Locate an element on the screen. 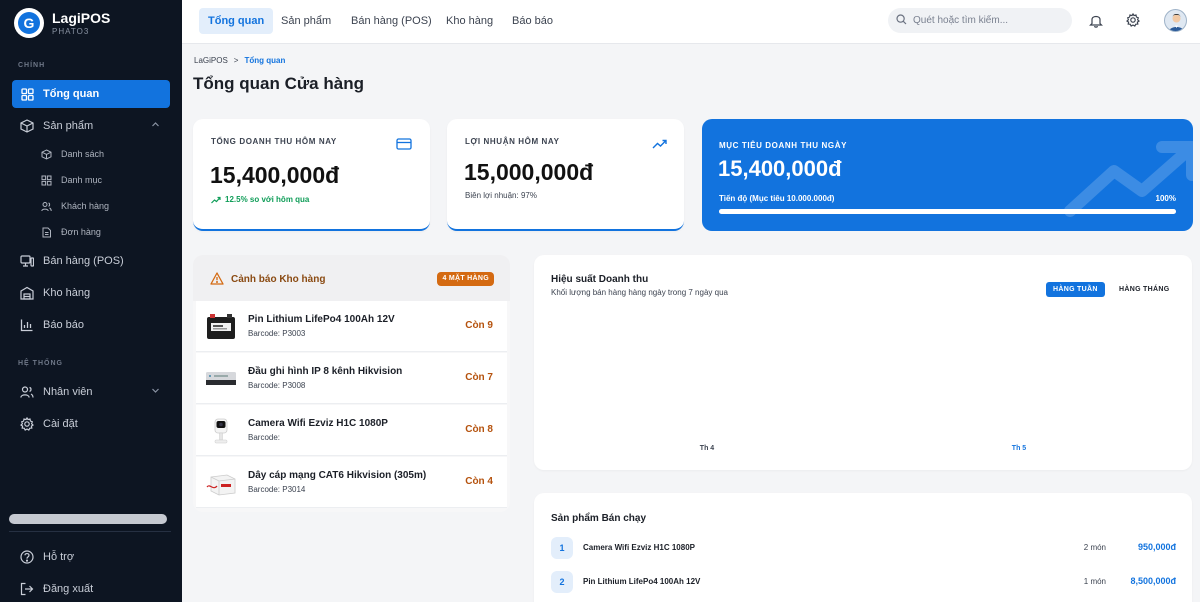 The height and width of the screenshot is (602, 1200). goal-progress-percent: 100% is located at coordinates (1165, 198).